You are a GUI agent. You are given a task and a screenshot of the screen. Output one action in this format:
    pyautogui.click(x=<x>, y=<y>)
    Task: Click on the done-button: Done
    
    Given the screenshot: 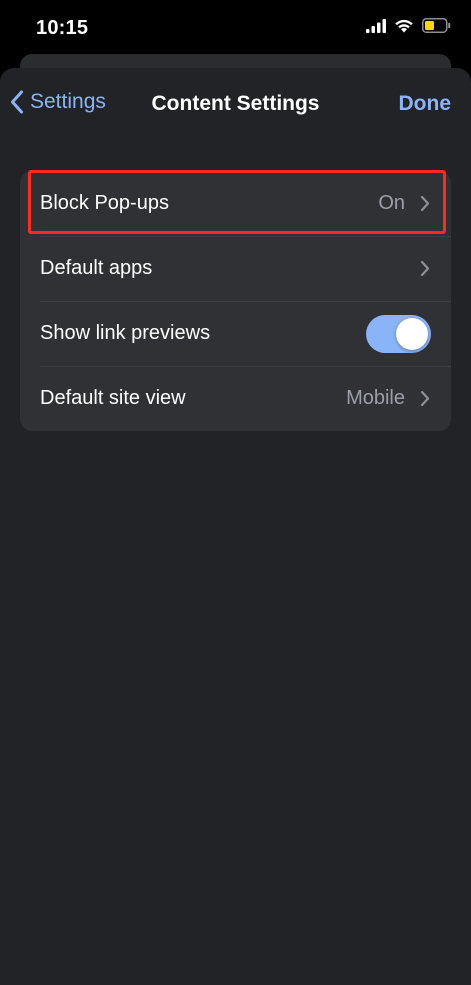 What is the action you would take?
    pyautogui.click(x=425, y=104)
    